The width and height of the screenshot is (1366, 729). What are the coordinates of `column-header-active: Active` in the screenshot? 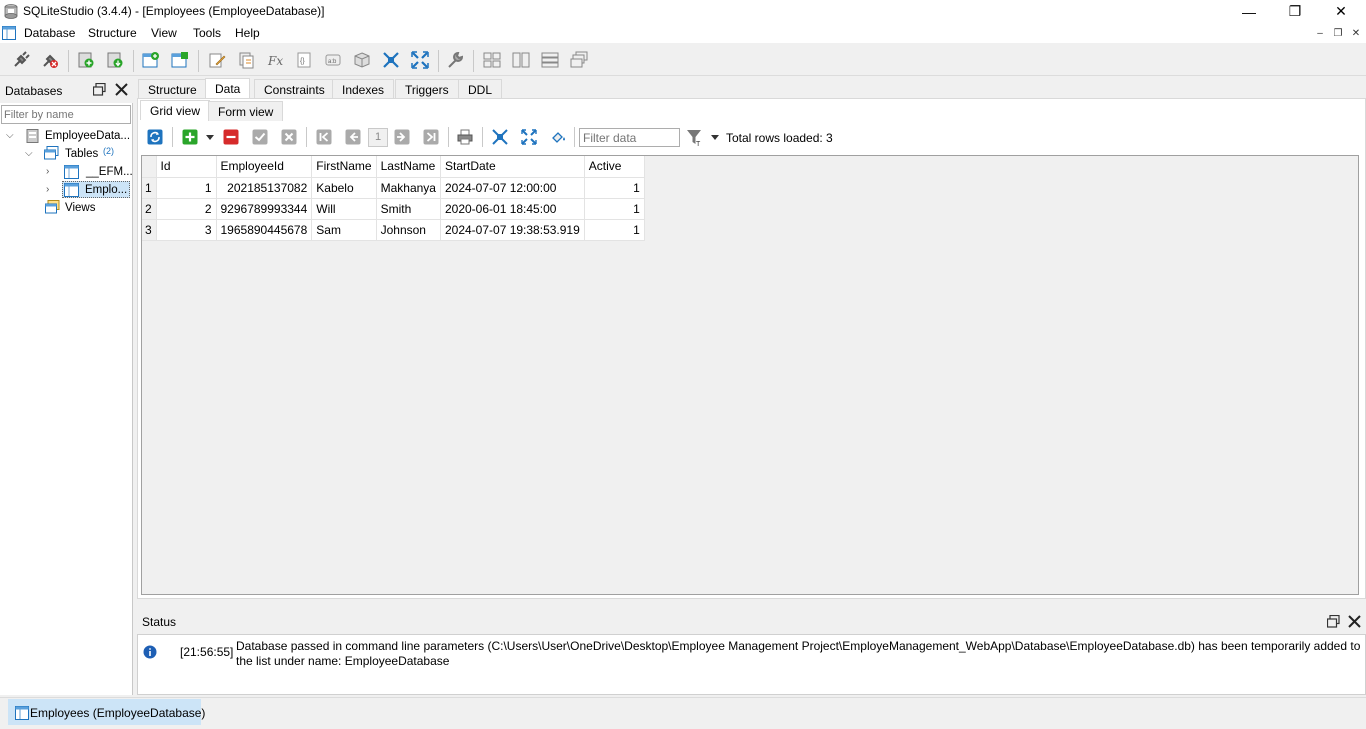 It's located at (614, 167).